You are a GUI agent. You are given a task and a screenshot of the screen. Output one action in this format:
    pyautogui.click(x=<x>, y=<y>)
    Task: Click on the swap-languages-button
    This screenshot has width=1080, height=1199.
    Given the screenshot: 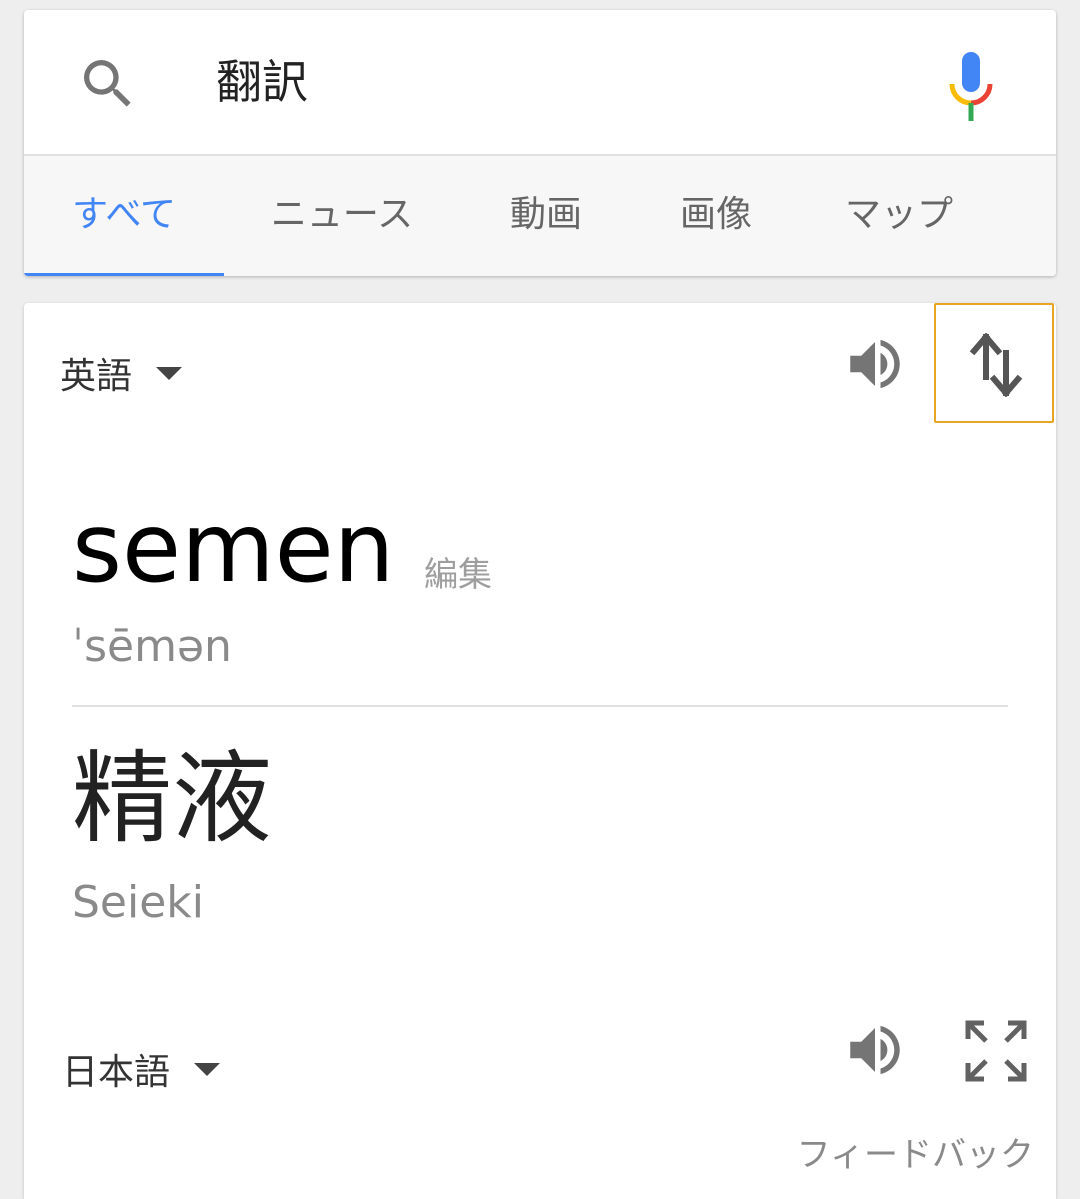 What is the action you would take?
    pyautogui.click(x=994, y=363)
    